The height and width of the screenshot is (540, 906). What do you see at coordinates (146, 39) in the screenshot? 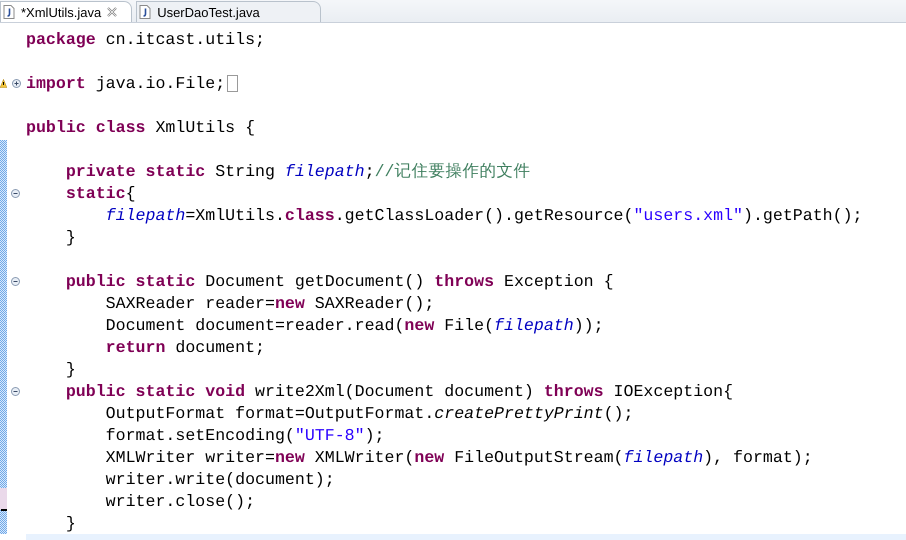
I see `code-line: package cn.itcast.utils;` at bounding box center [146, 39].